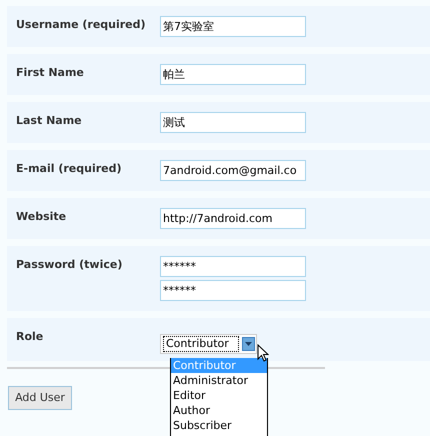 Image resolution: width=430 pixels, height=436 pixels. Describe the element at coordinates (50, 73) in the screenshot. I see `field-label: First Name` at that location.